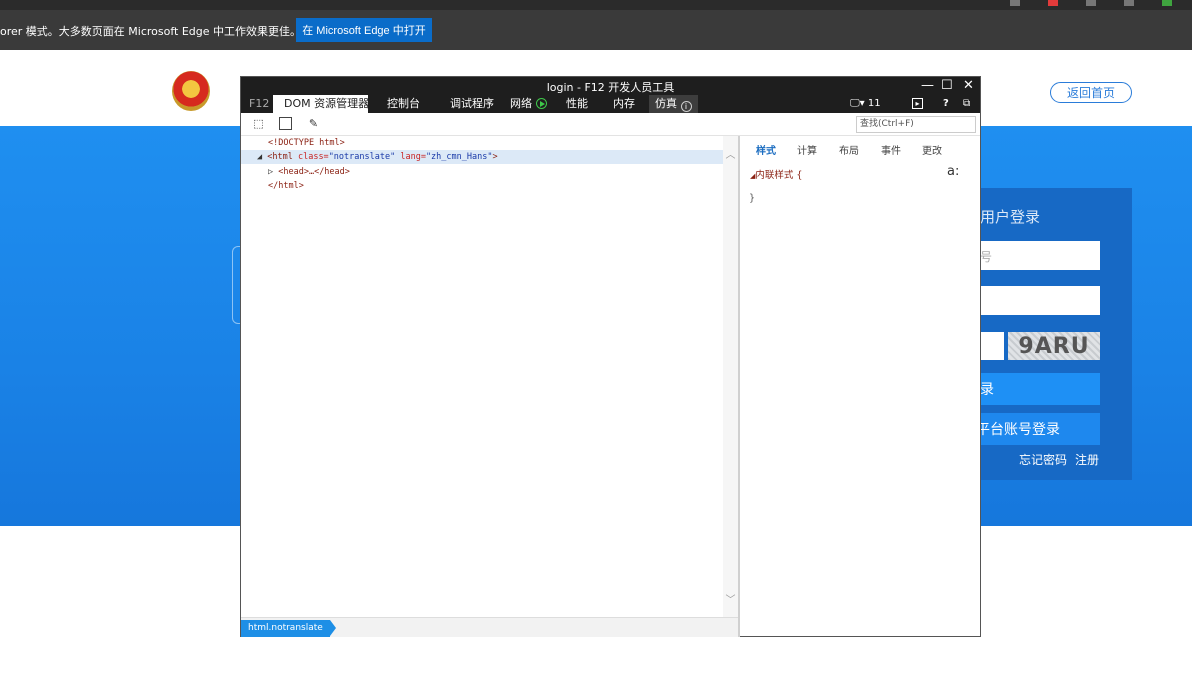  Describe the element at coordinates (1038, 300) in the screenshot. I see `password-input` at that location.